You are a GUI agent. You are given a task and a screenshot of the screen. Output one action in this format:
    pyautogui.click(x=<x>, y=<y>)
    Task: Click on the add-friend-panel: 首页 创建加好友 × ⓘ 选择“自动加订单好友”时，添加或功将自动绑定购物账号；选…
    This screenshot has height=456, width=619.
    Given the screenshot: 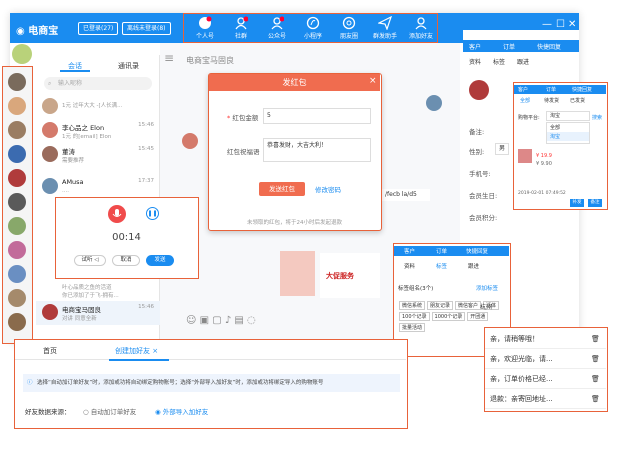 What is the action you would take?
    pyautogui.click(x=211, y=384)
    